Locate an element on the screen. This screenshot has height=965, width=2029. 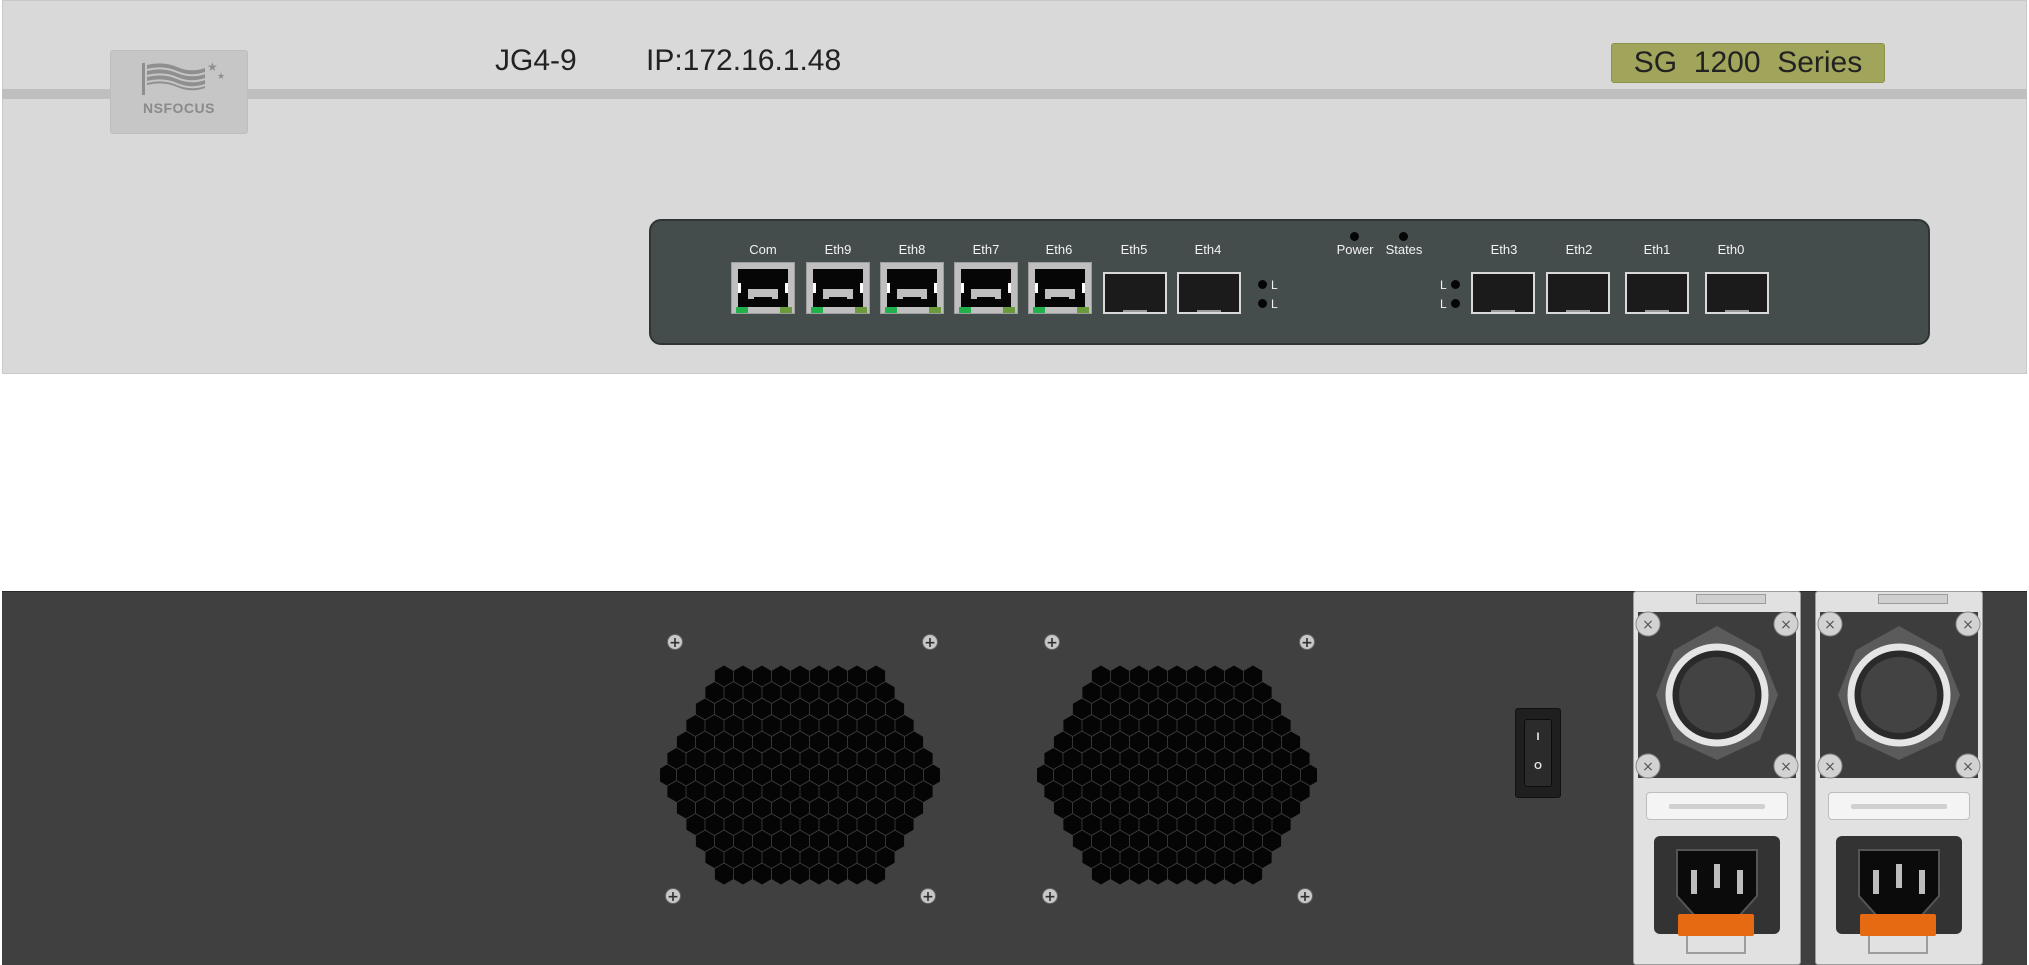
link-led-eth5 is located at coordinates (1262, 284).